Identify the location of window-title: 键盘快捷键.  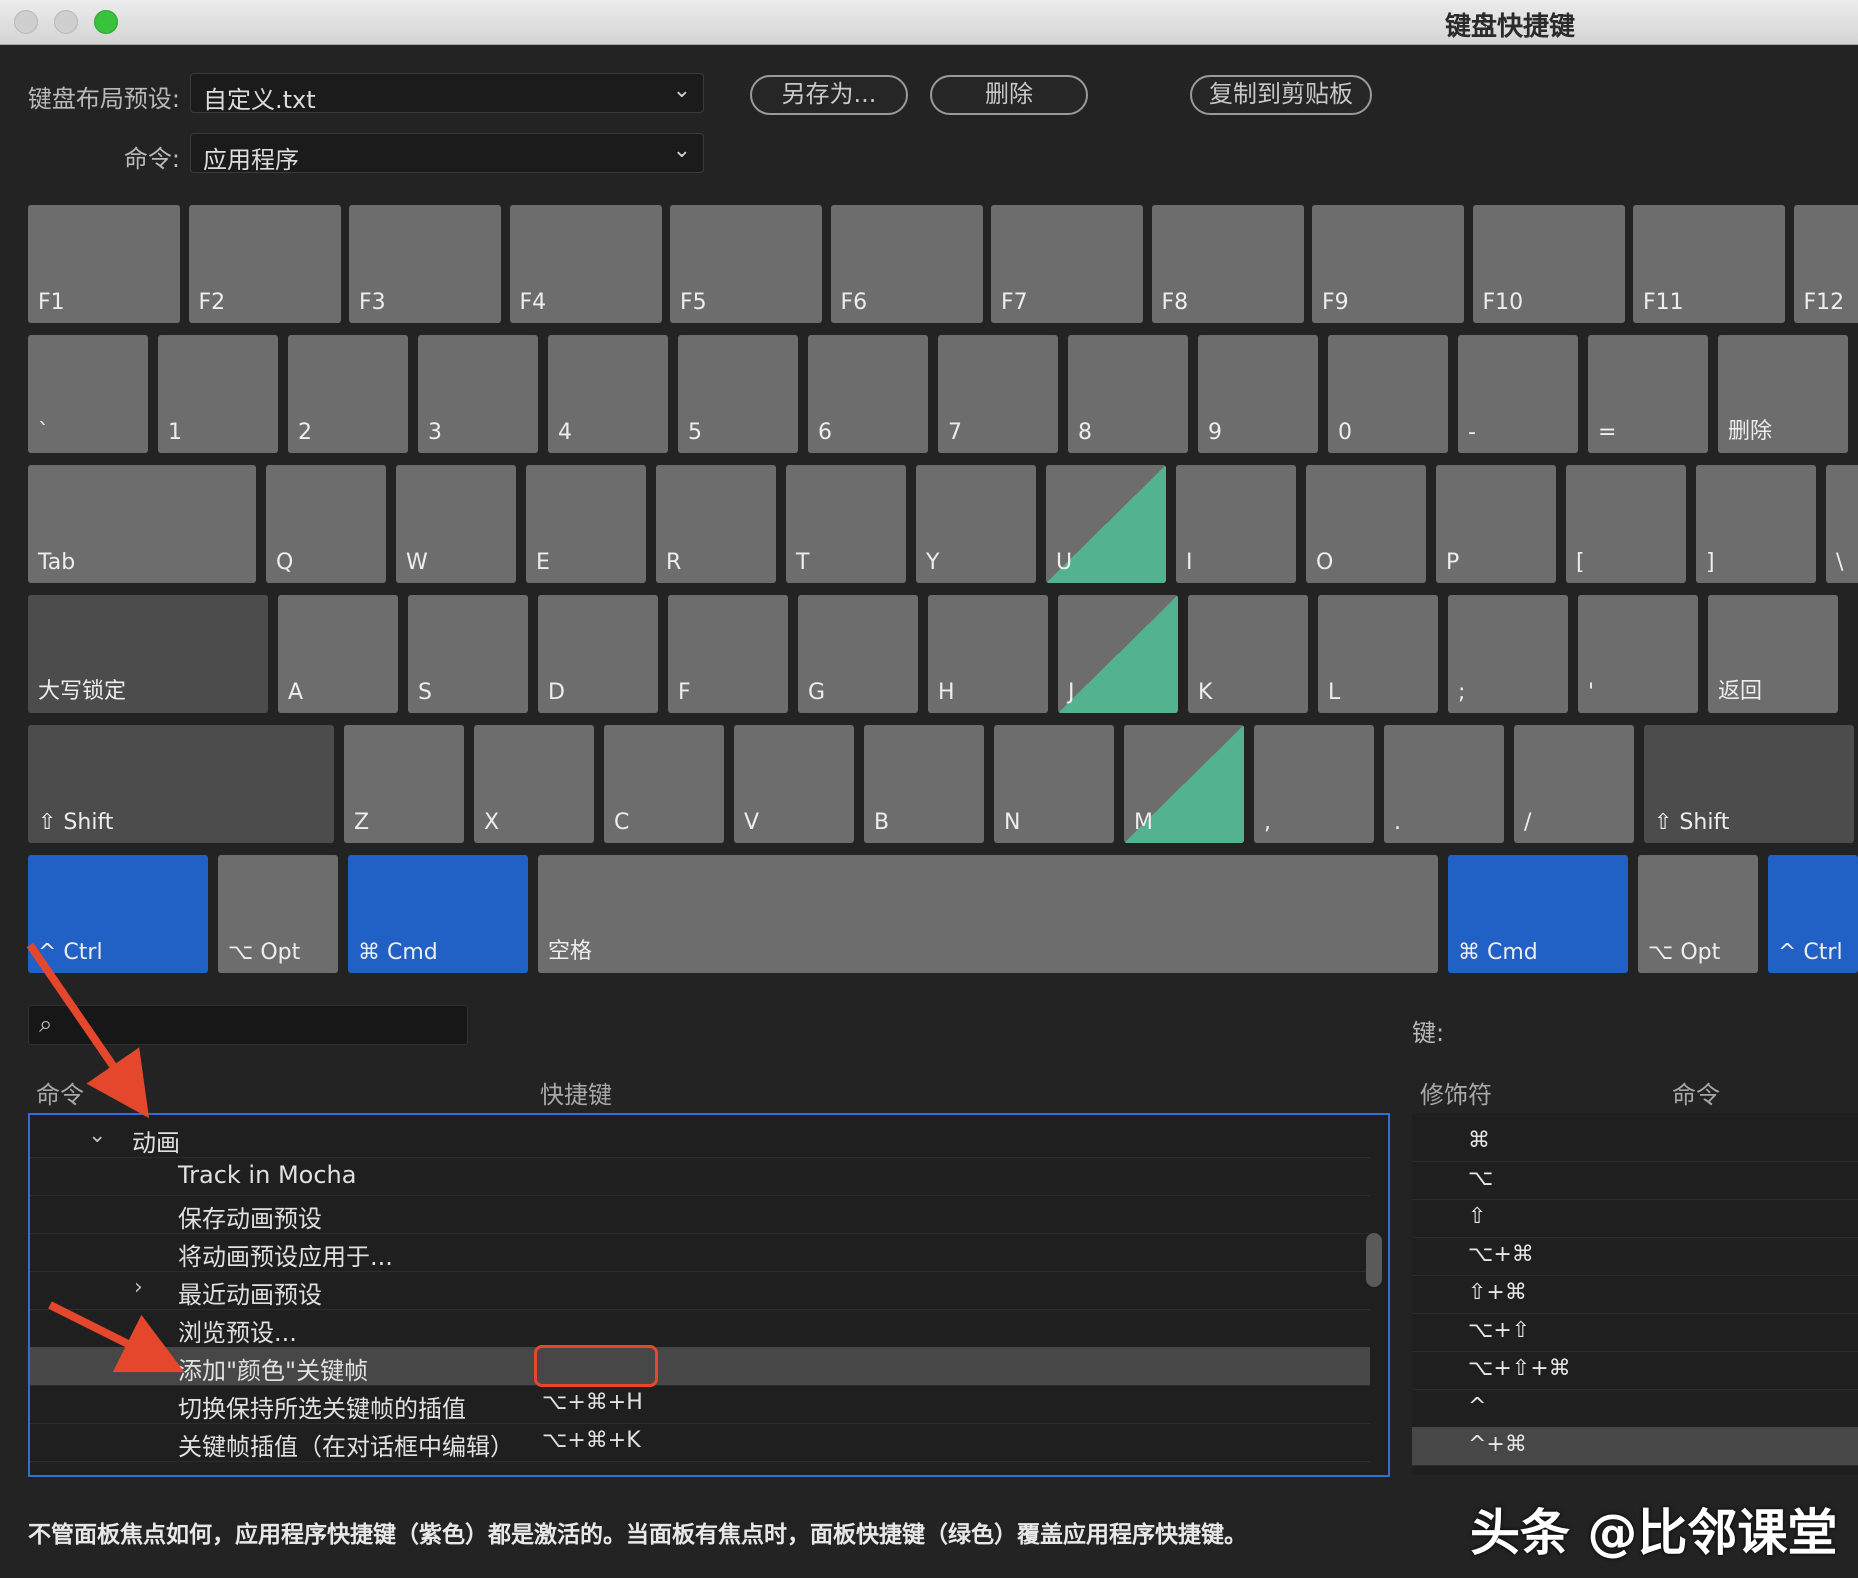
(1509, 27).